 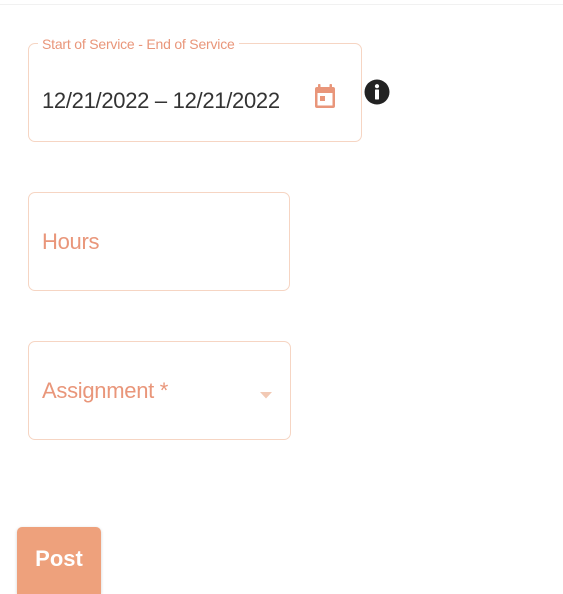 I want to click on hours-placeholder: Hours, so click(x=71, y=241).